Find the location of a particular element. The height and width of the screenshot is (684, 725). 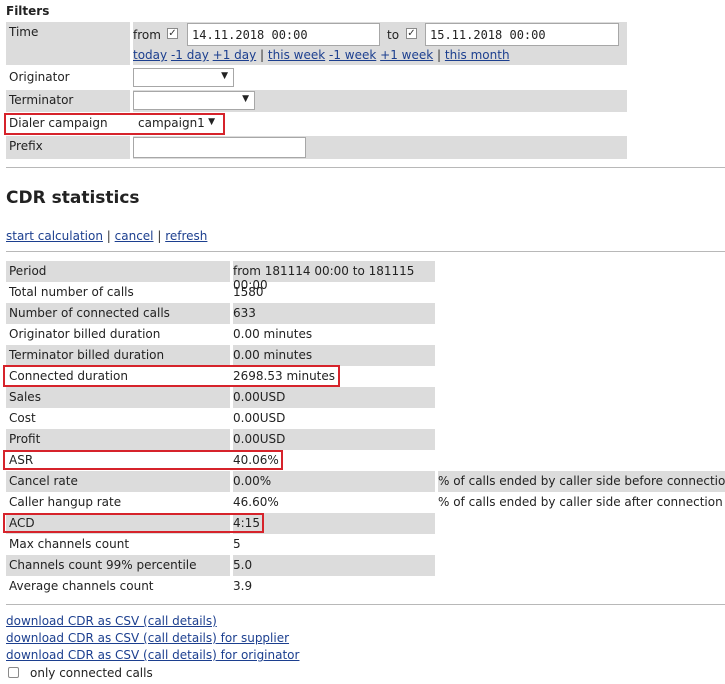

originator-label: Originator is located at coordinates (68, 78).